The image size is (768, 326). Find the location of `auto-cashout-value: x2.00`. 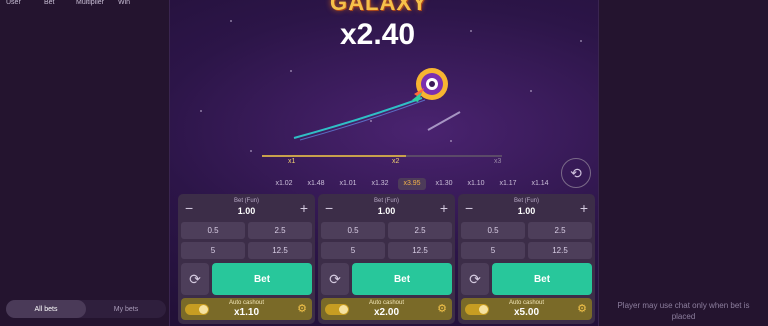

auto-cashout-value: x2.00 is located at coordinates (386, 312).